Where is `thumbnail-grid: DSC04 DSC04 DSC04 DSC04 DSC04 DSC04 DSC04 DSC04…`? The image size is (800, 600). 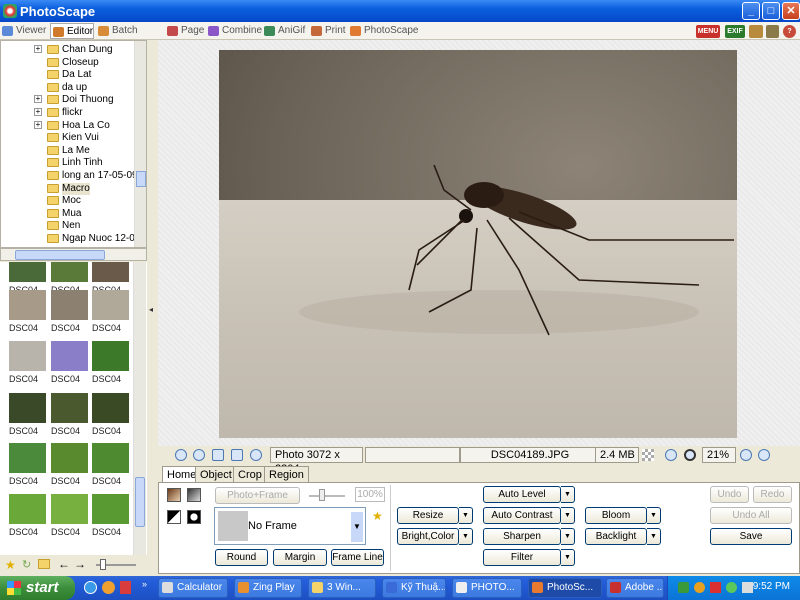 thumbnail-grid: DSC04 DSC04 DSC04 DSC04 DSC04 DSC04 DSC04 DSC04… is located at coordinates (73, 408).